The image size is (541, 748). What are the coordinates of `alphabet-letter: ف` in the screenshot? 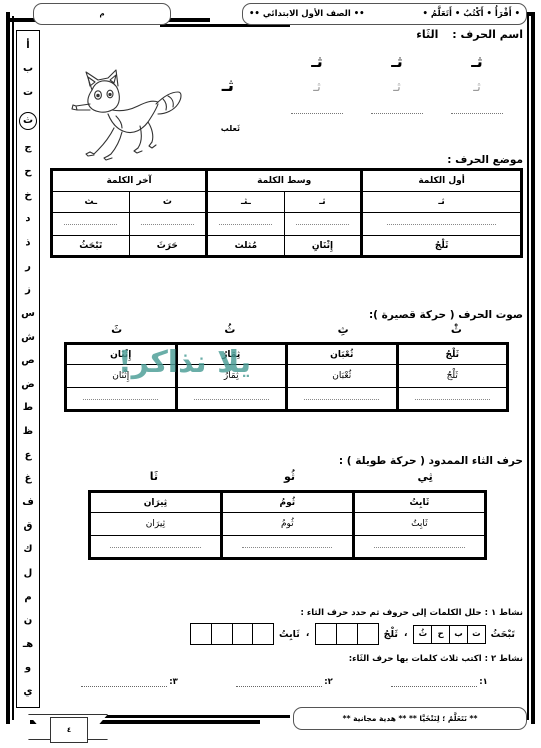 It's located at (28, 502).